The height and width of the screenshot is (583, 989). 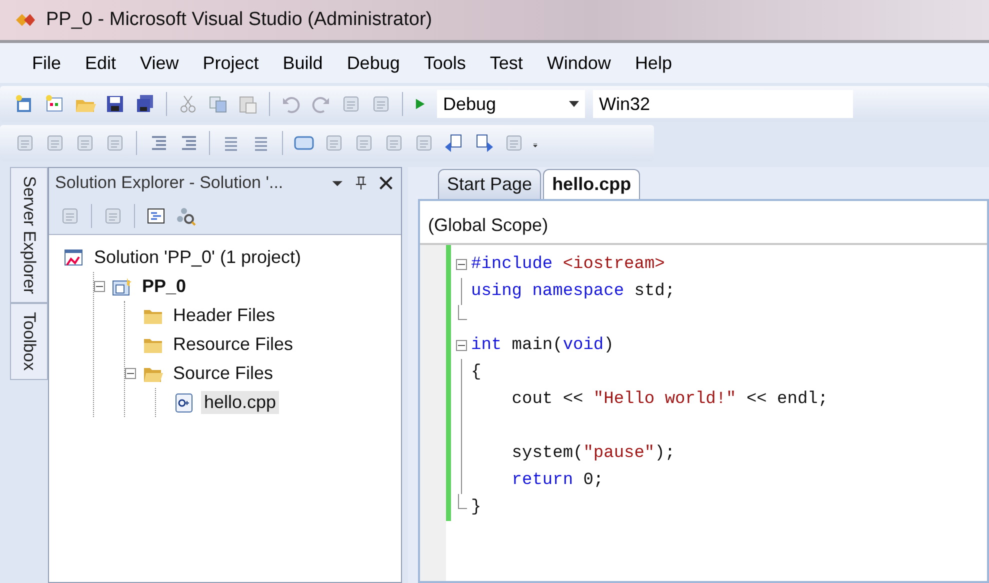 What do you see at coordinates (476, 372) in the screenshot?
I see `code-line: {` at bounding box center [476, 372].